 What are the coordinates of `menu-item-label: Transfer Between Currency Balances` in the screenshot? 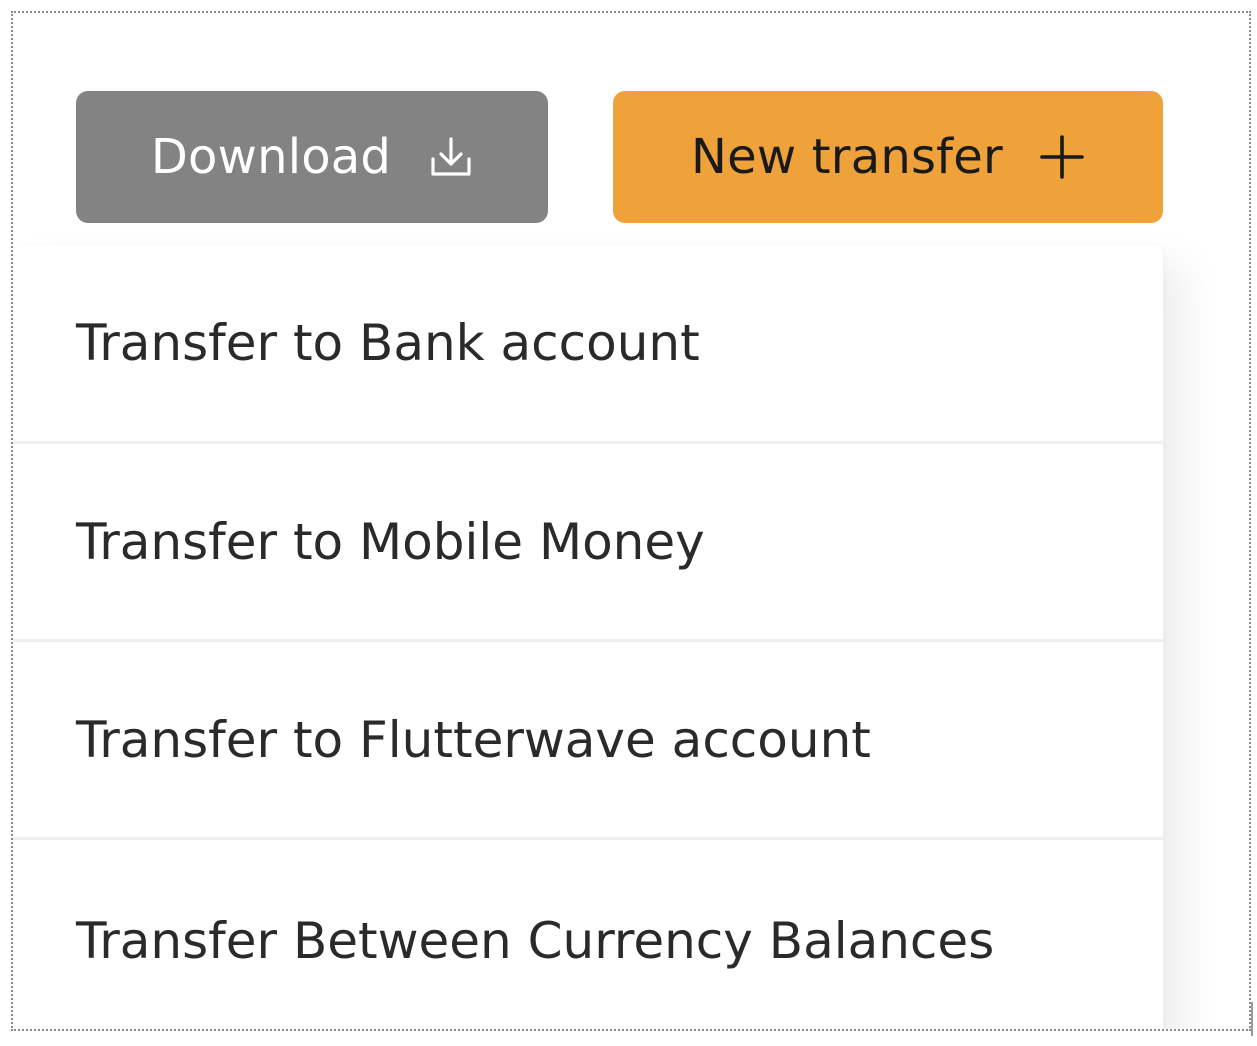 It's located at (535, 941).